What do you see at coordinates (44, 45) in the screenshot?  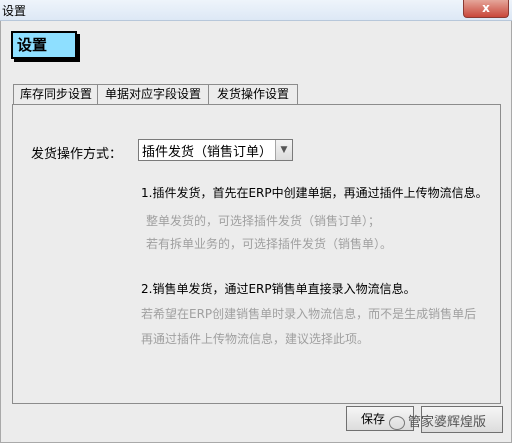 I see `settings-header-badge: 设置` at bounding box center [44, 45].